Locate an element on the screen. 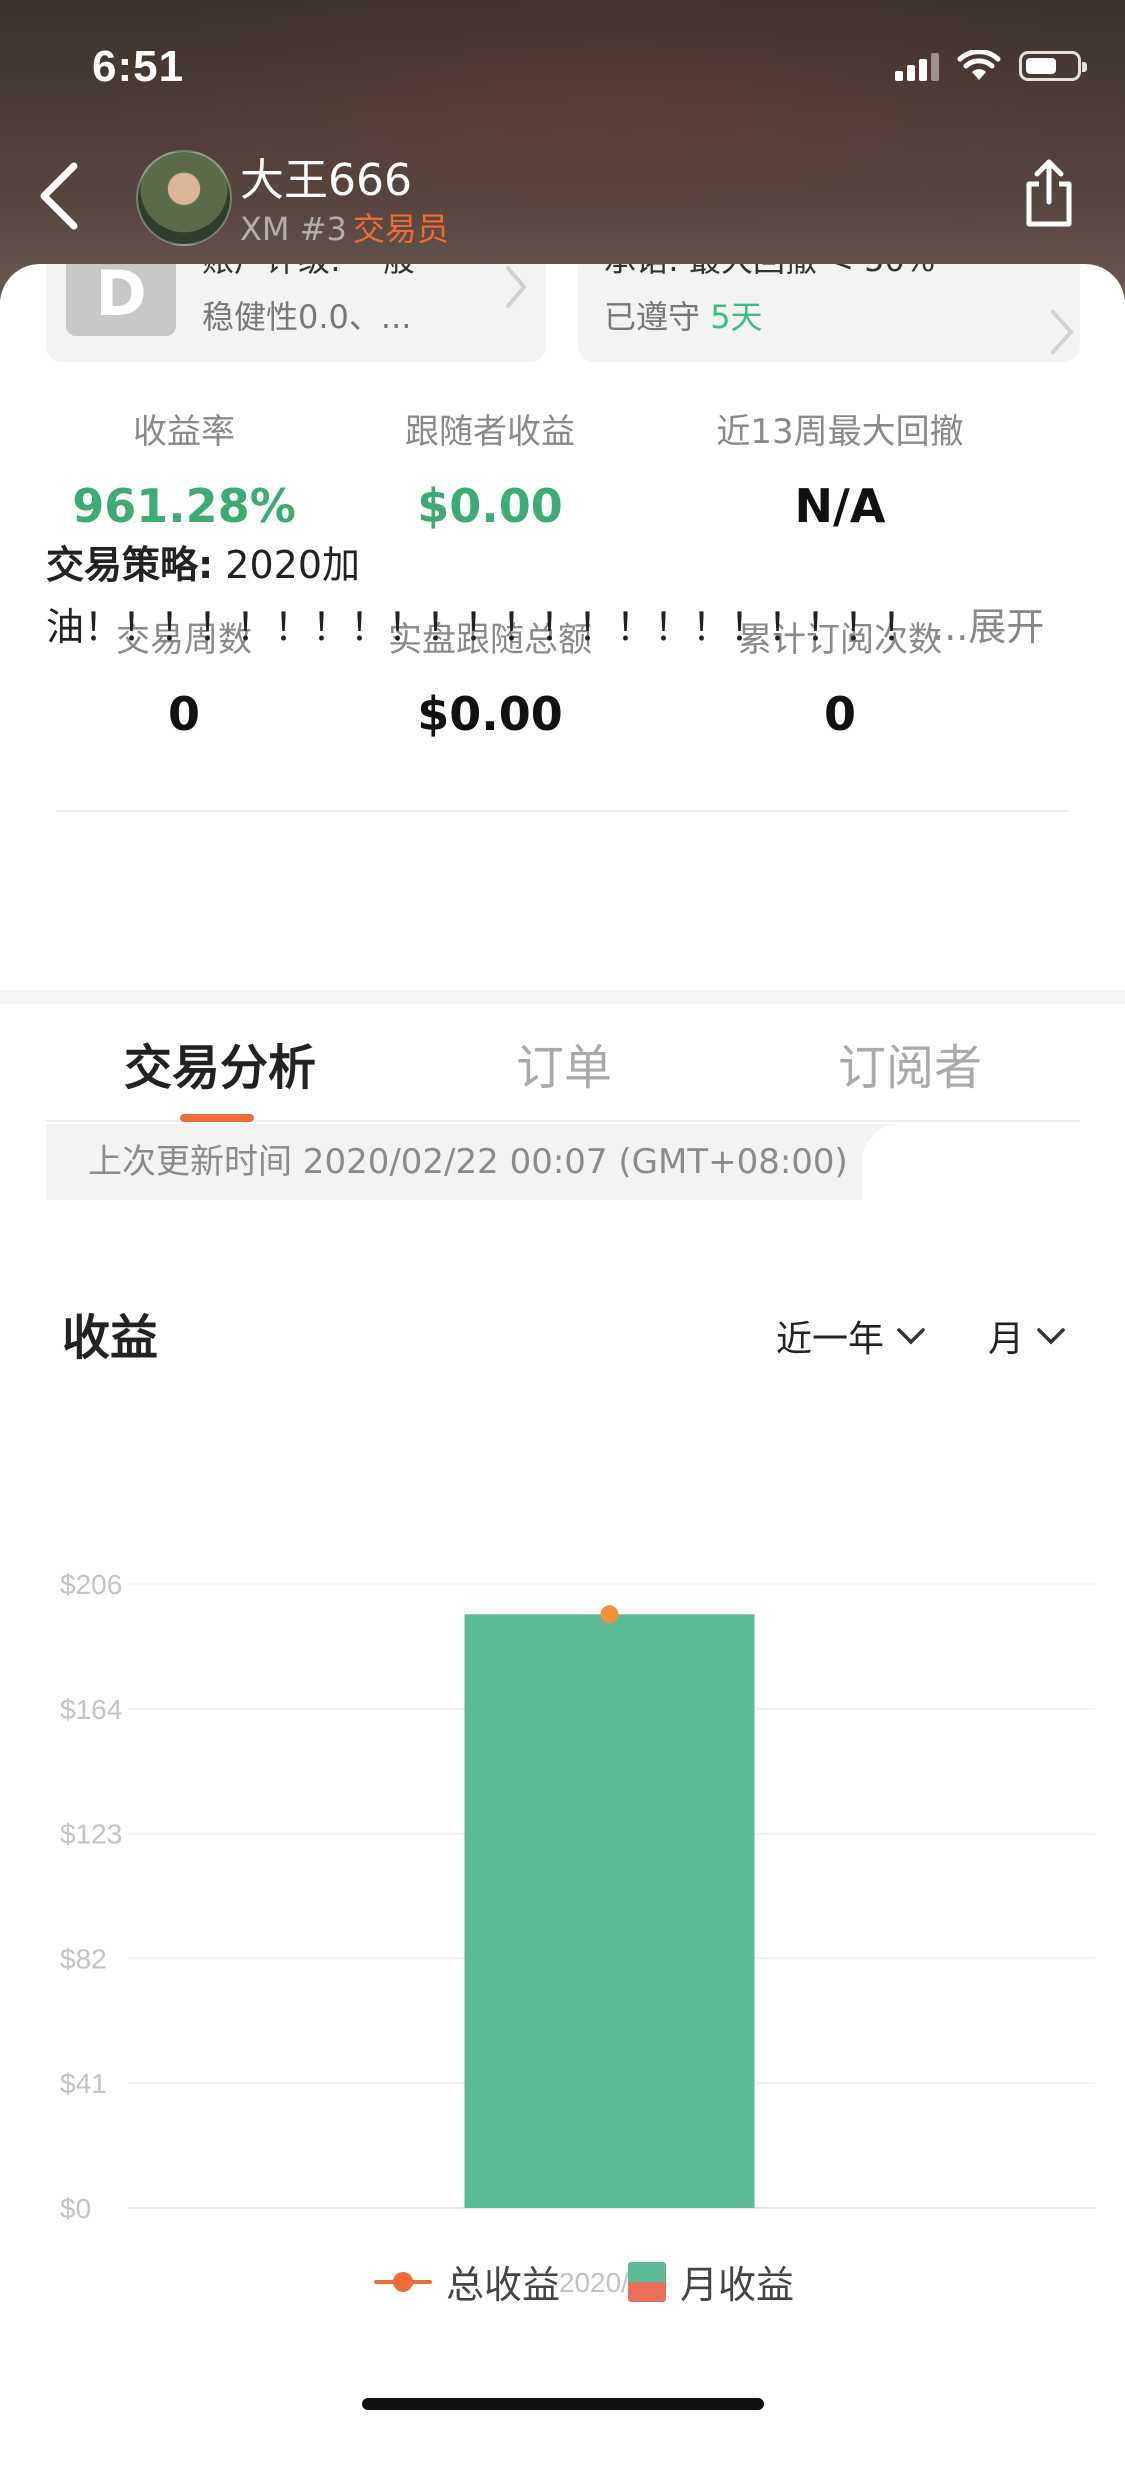 The height and width of the screenshot is (2484, 1125). grade-badge: D is located at coordinates (121, 300).